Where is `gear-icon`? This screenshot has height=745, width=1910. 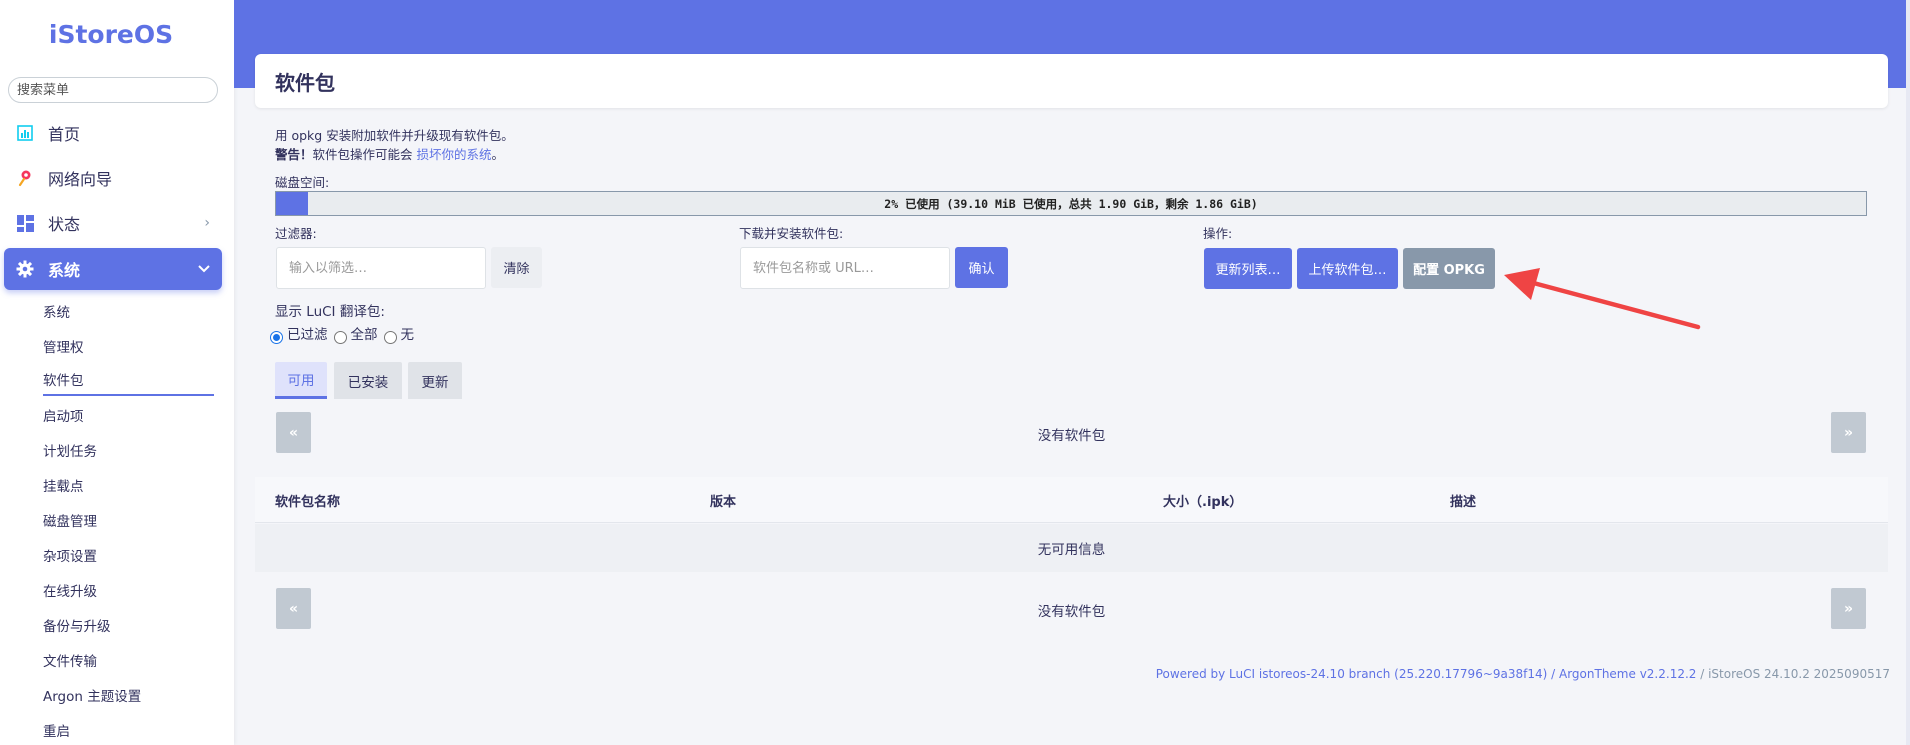
gear-icon is located at coordinates (25, 269).